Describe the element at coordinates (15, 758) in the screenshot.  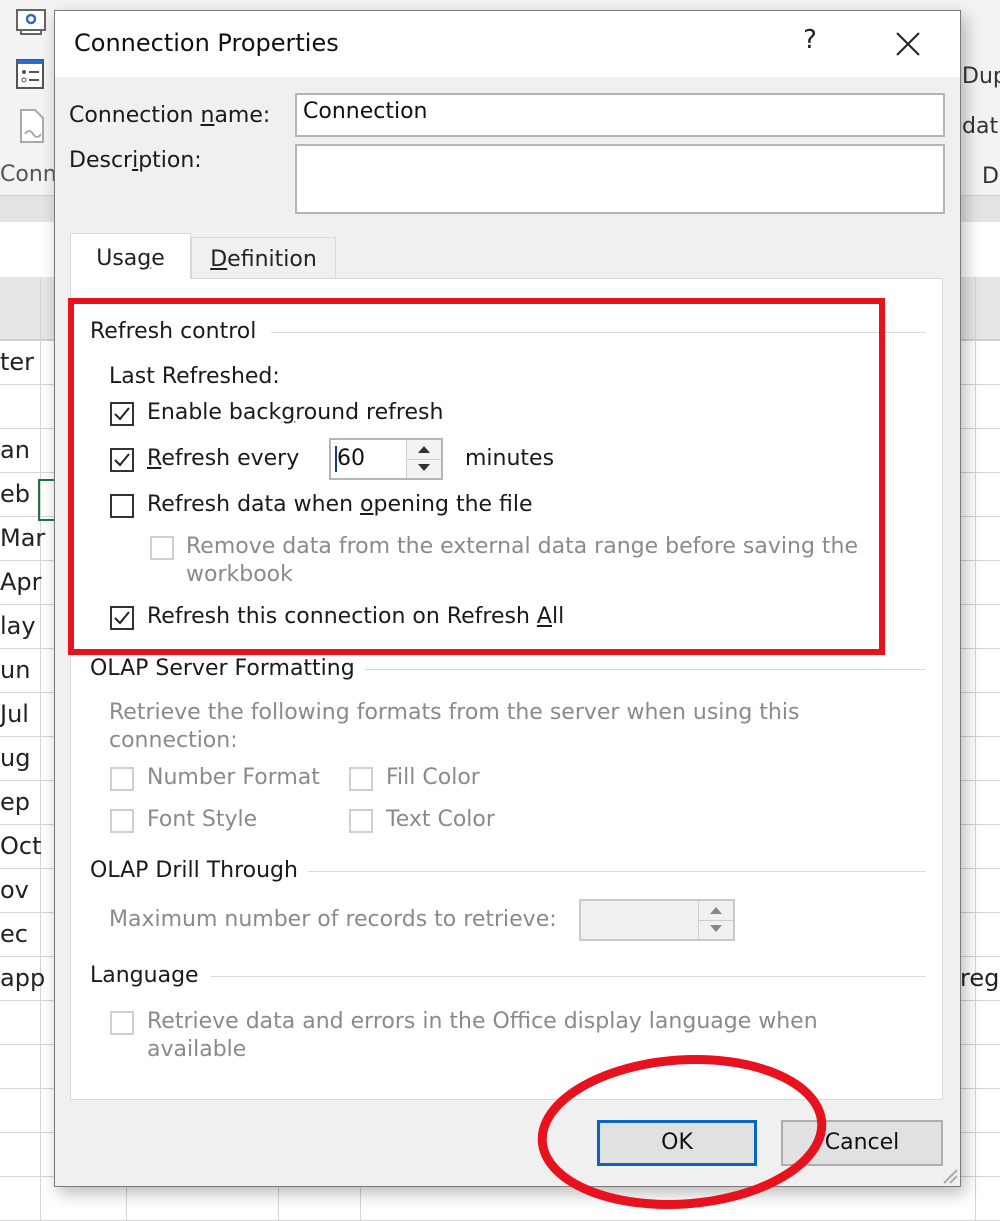
I see `cell-label: ug` at that location.